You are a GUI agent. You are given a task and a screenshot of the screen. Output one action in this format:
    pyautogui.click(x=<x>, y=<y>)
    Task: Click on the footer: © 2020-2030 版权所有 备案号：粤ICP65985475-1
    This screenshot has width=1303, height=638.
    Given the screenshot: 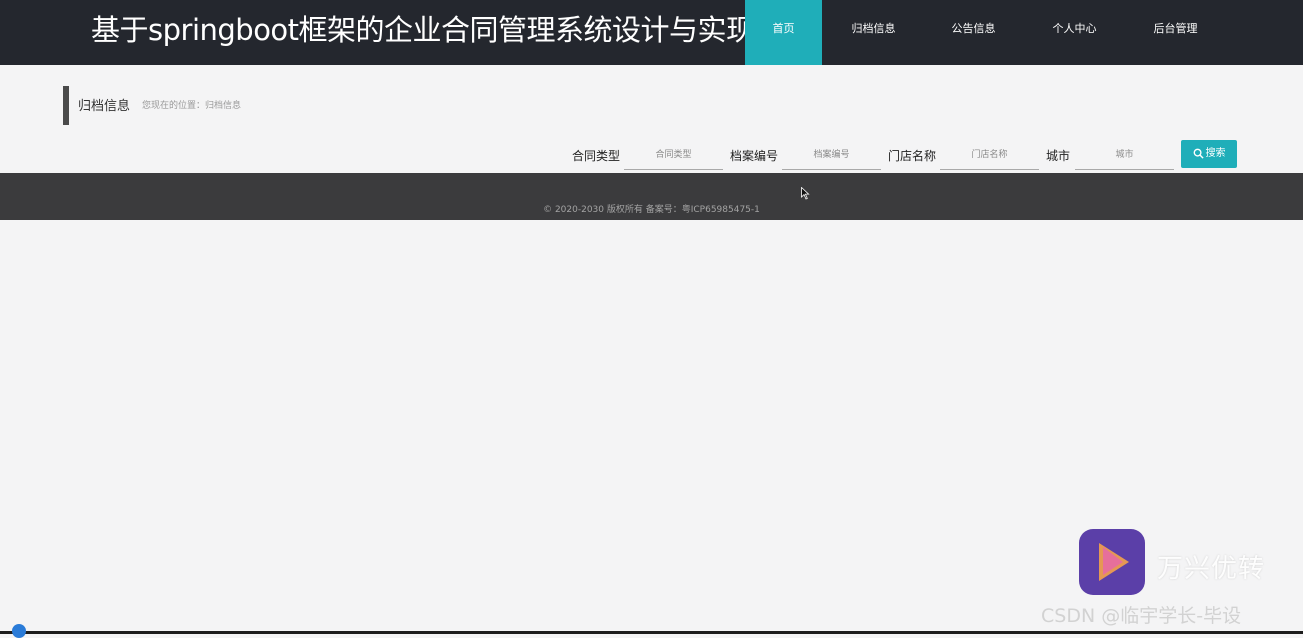 What is the action you would take?
    pyautogui.click(x=651, y=196)
    